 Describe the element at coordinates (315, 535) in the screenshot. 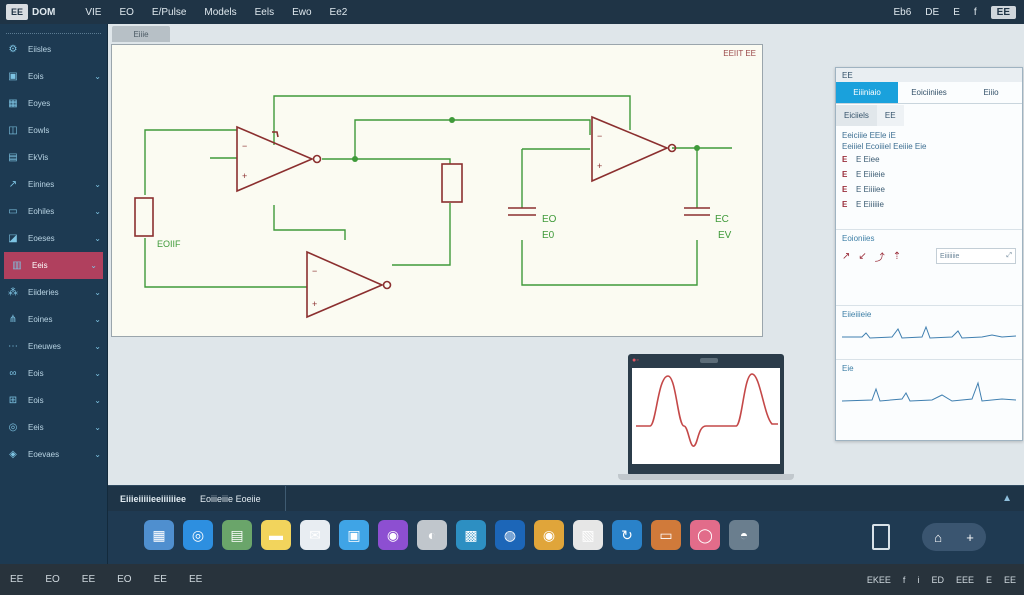

I see `mail-icon: ✉` at that location.